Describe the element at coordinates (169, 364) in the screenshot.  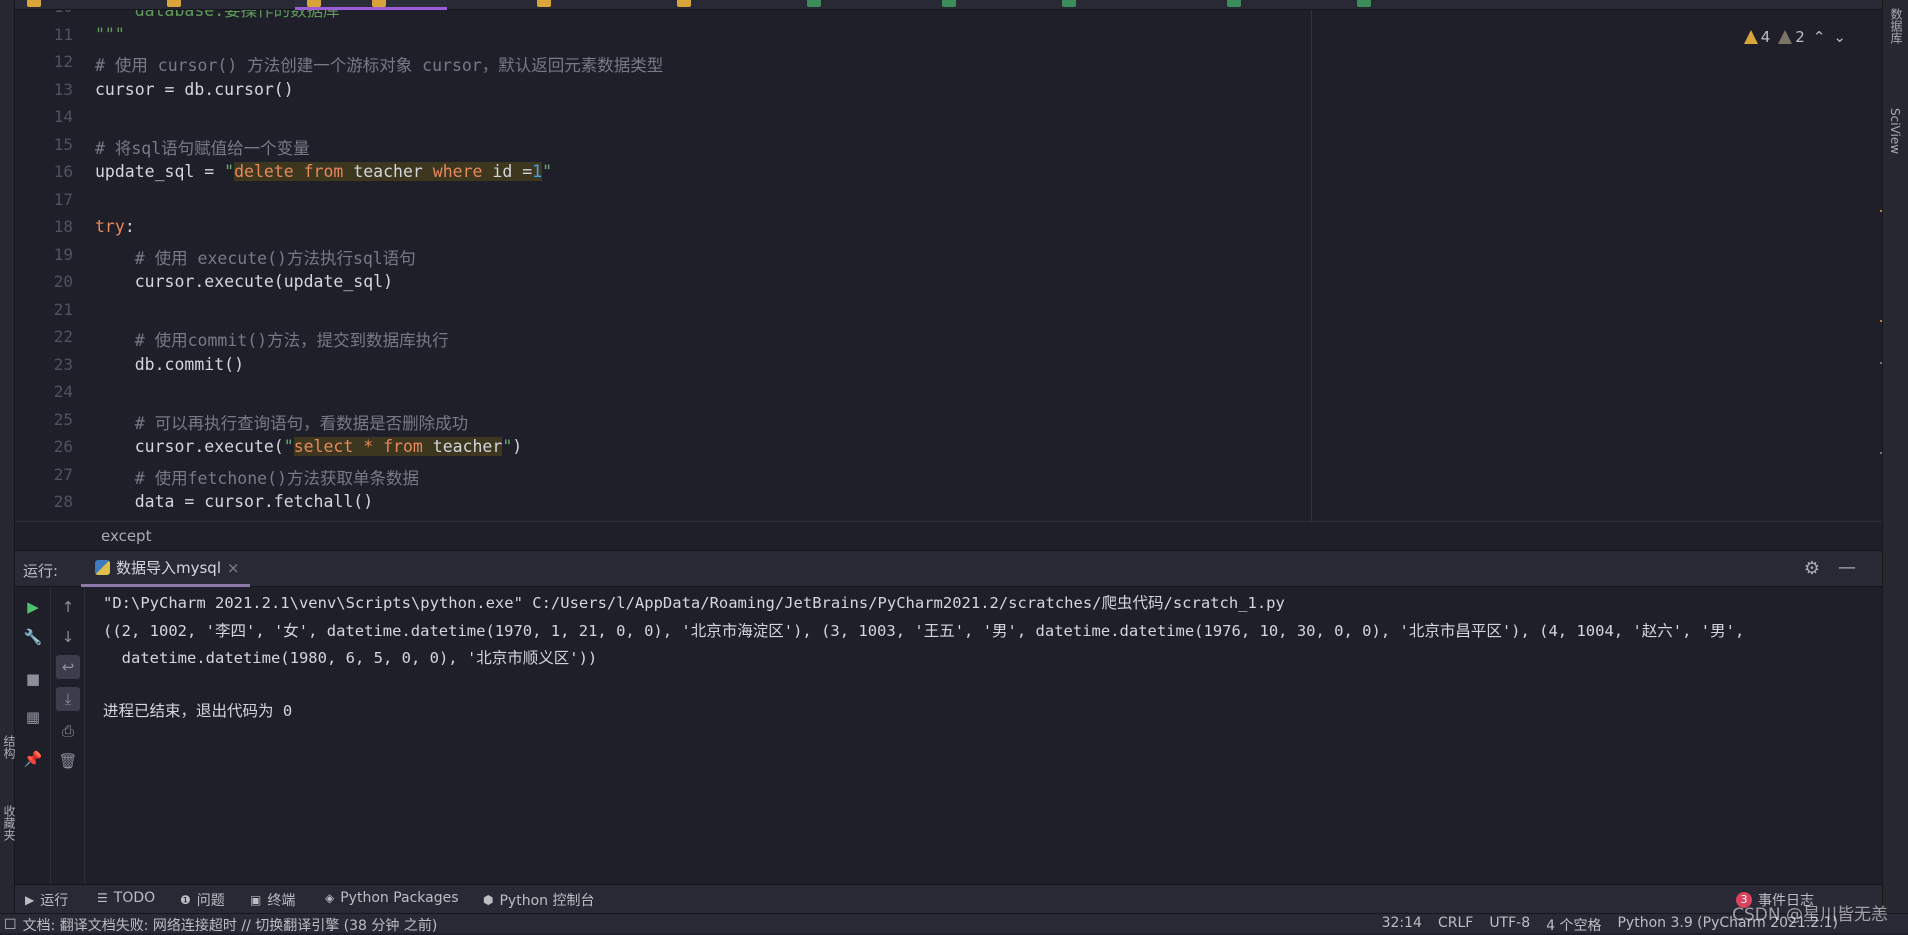
I see `code-line: db.commit()` at that location.